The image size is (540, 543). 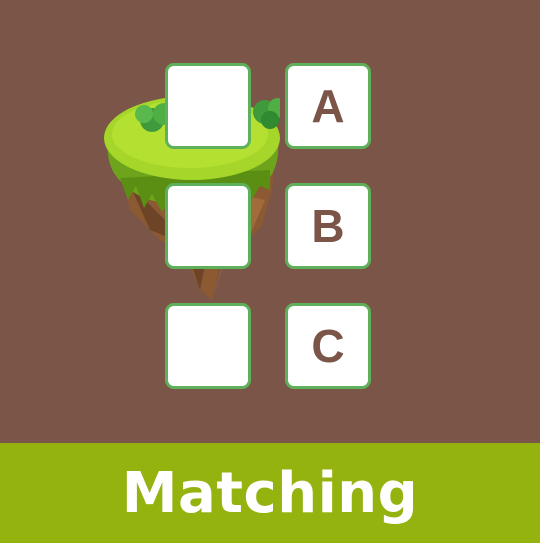 I want to click on right-tile-a: A, so click(x=328, y=106).